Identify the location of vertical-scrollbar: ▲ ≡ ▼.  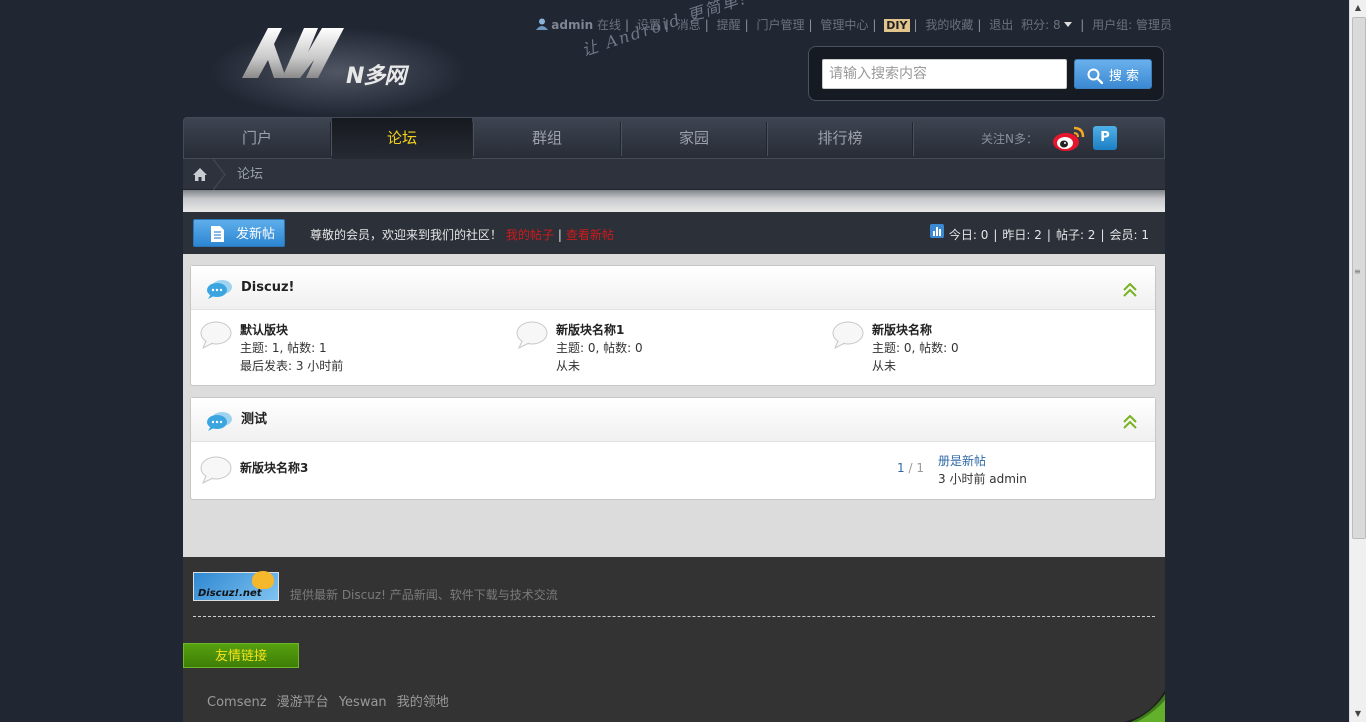
(1357, 361).